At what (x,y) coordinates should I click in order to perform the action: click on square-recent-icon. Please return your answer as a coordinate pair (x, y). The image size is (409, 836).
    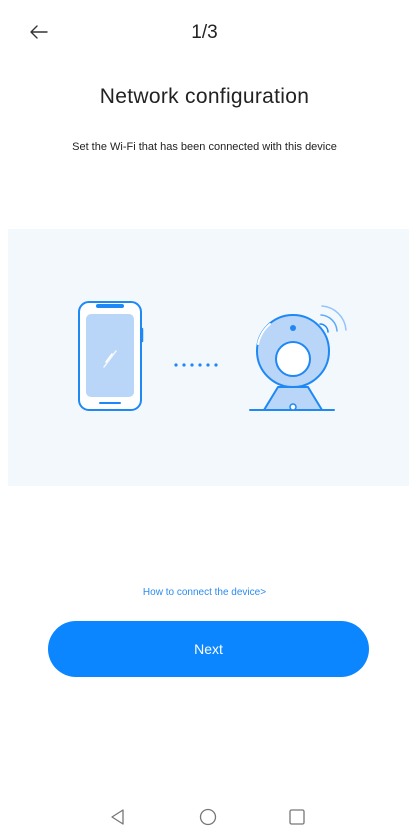
    Looking at the image, I should click on (297, 817).